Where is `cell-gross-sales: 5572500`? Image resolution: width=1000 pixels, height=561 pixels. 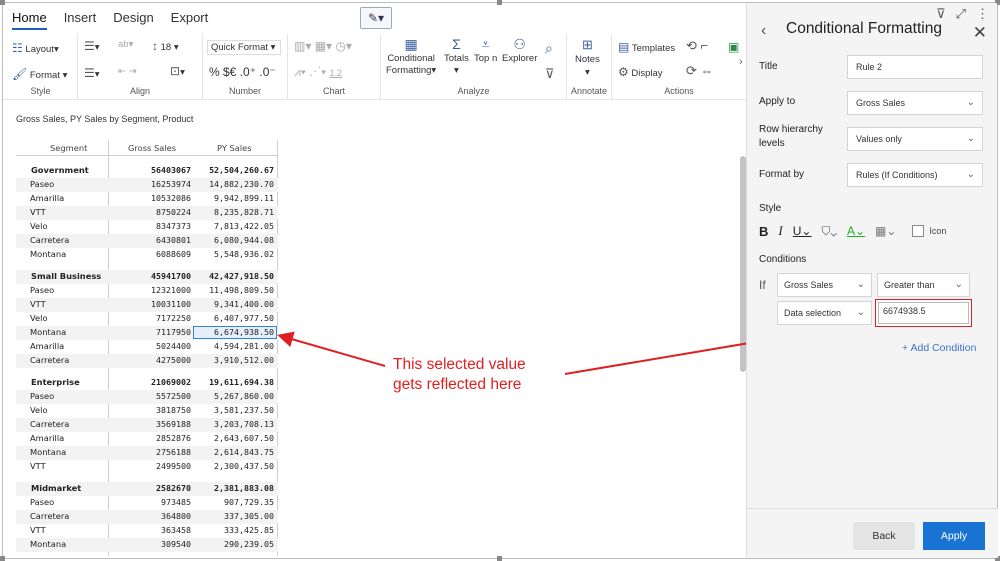
cell-gross-sales: 5572500 is located at coordinates (173, 396).